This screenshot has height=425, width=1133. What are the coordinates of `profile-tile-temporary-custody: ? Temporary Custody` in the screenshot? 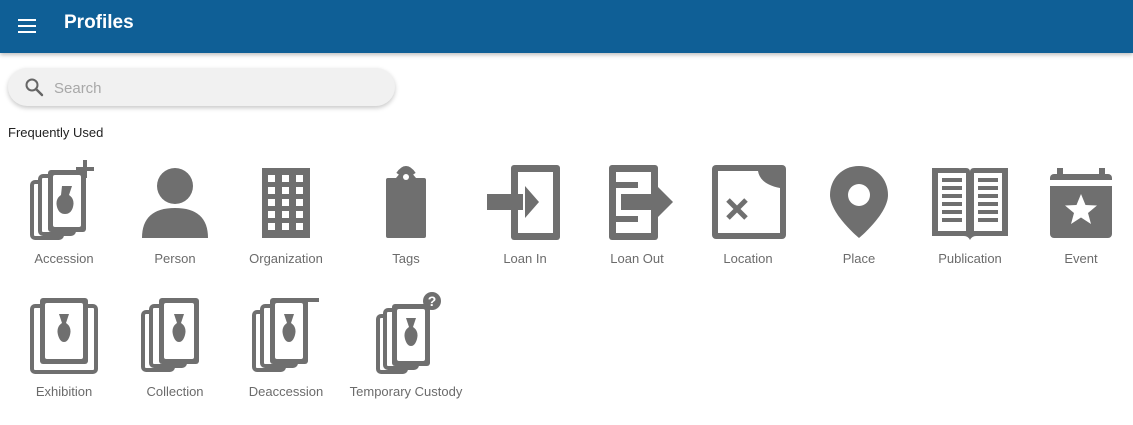 It's located at (406, 347).